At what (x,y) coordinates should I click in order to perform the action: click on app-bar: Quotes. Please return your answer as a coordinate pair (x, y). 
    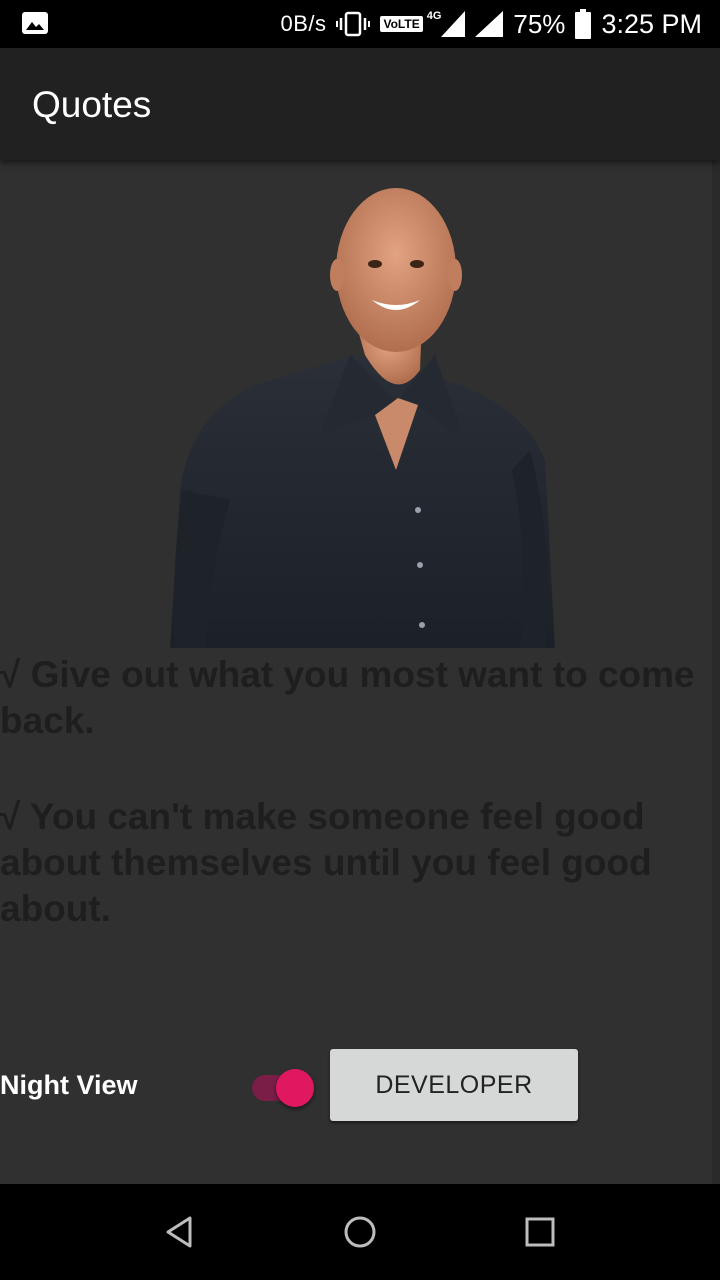
    Looking at the image, I should click on (360, 104).